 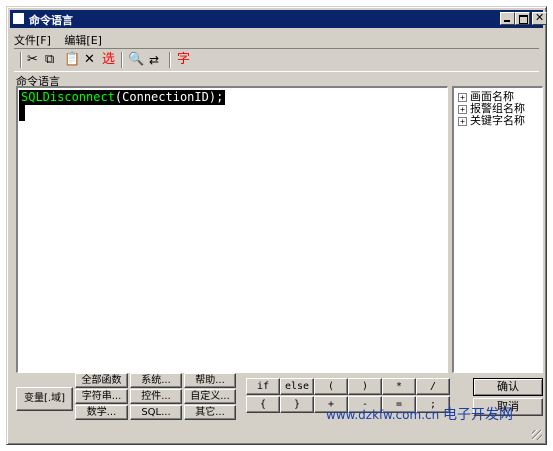 I want to click on copy-icon: ⧉, so click(x=49, y=60).